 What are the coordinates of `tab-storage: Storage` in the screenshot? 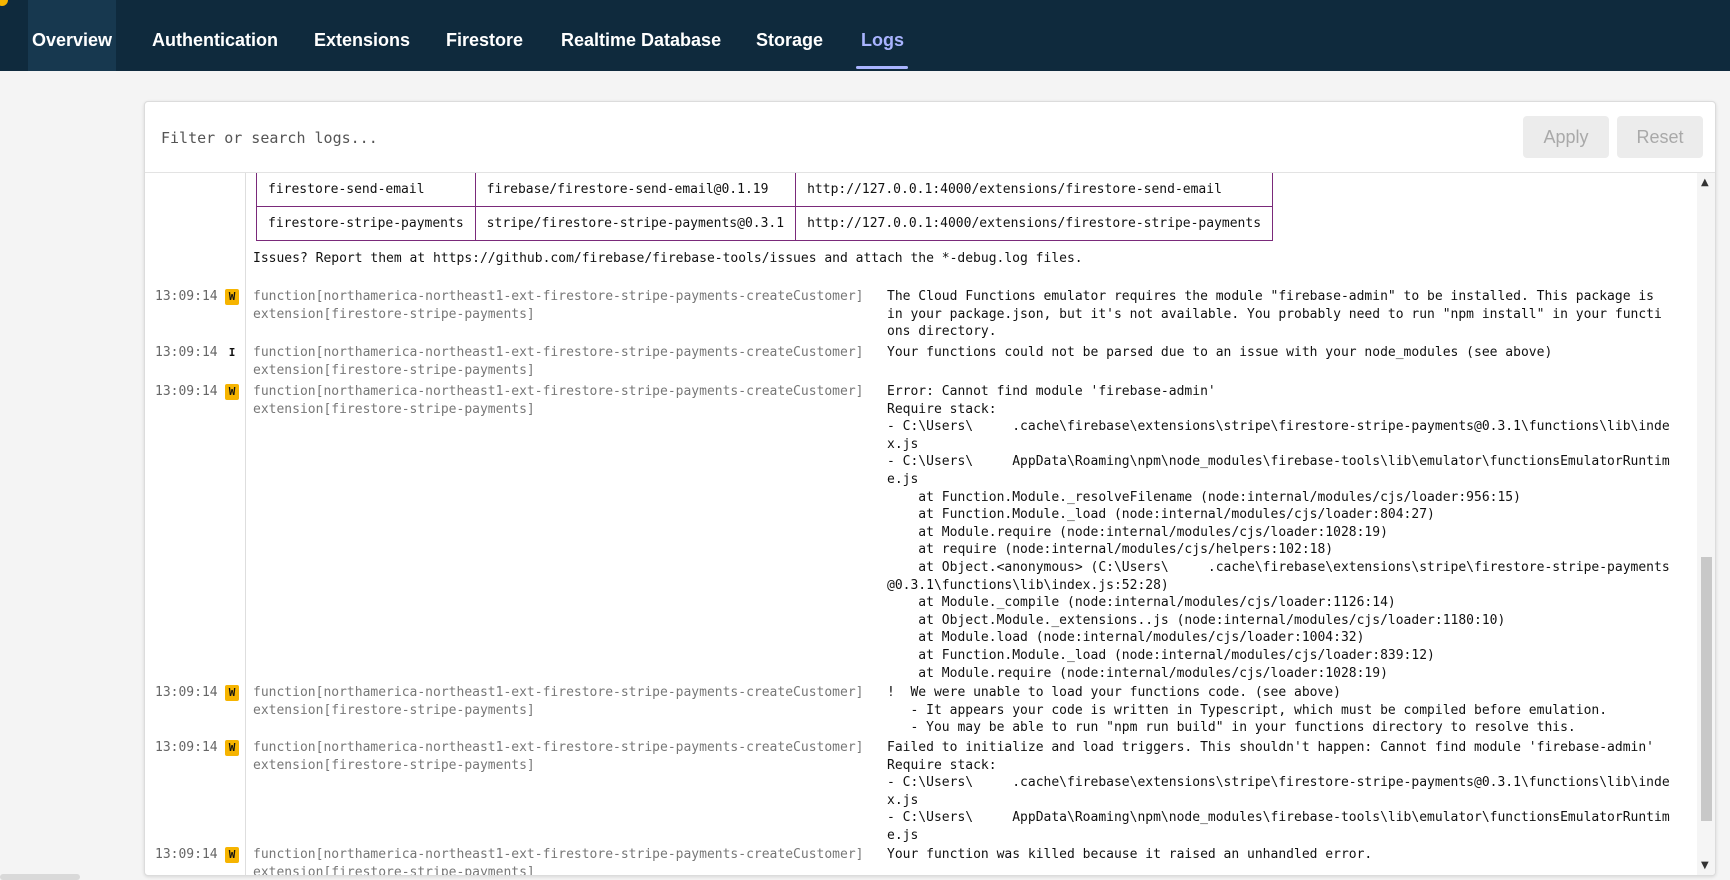 It's located at (789, 35).